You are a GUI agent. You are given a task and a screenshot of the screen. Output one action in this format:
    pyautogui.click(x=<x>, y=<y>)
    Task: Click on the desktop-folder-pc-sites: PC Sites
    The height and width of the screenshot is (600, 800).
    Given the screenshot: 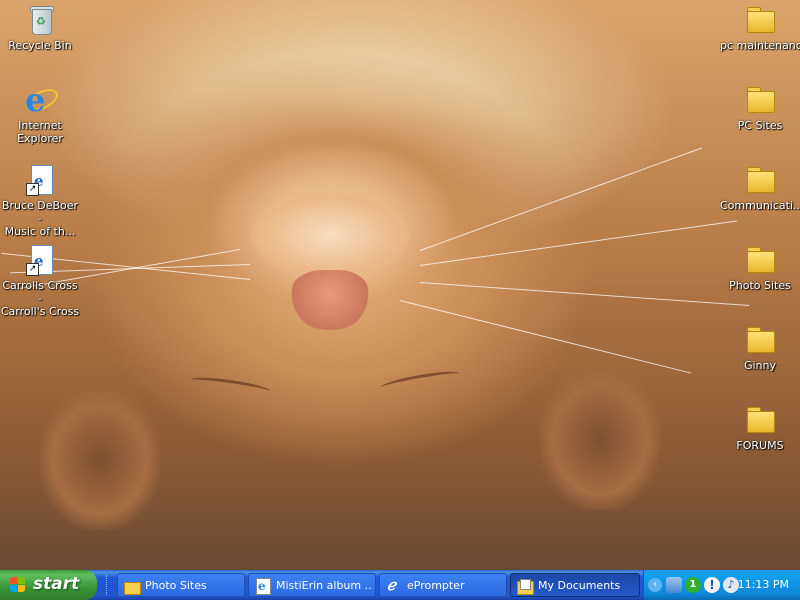 What is the action you would take?
    pyautogui.click(x=760, y=107)
    